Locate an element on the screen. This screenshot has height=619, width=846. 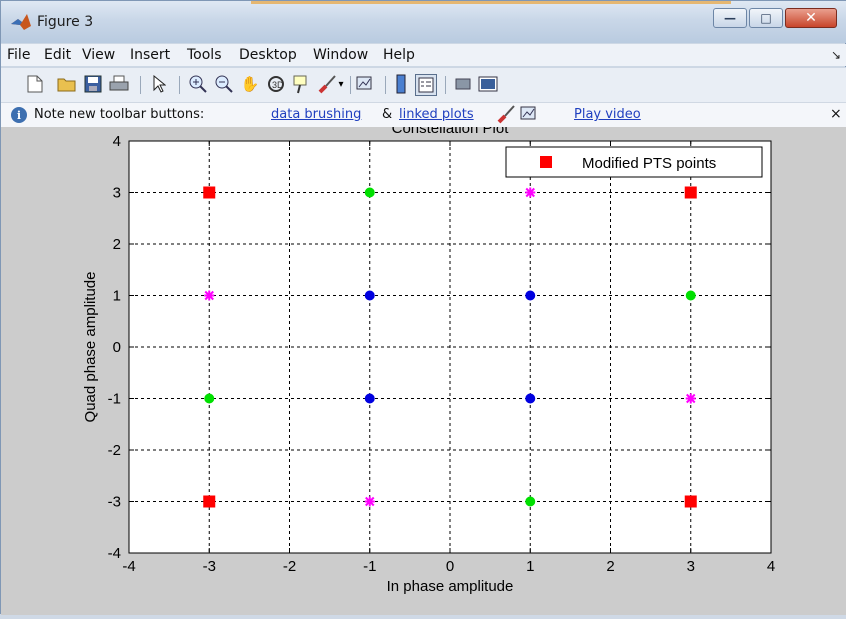
x-tick-label: -3 is located at coordinates (209, 566).